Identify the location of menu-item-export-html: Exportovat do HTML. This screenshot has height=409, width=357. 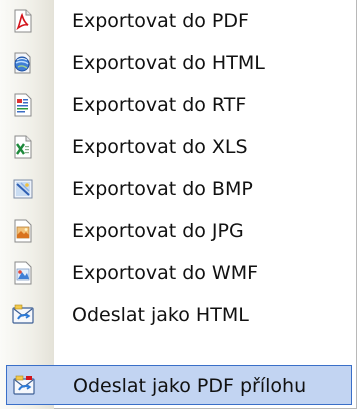
(177, 63).